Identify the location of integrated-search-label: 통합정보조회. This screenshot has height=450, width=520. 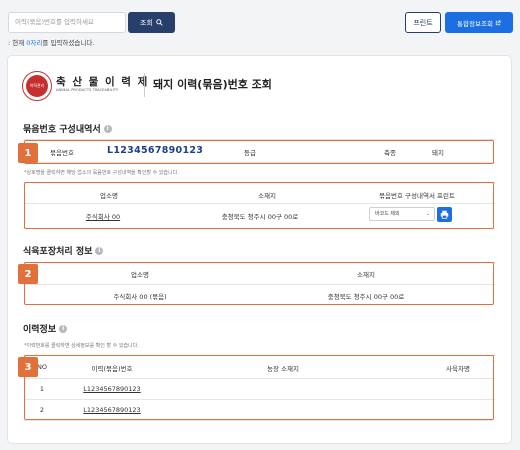
(475, 23).